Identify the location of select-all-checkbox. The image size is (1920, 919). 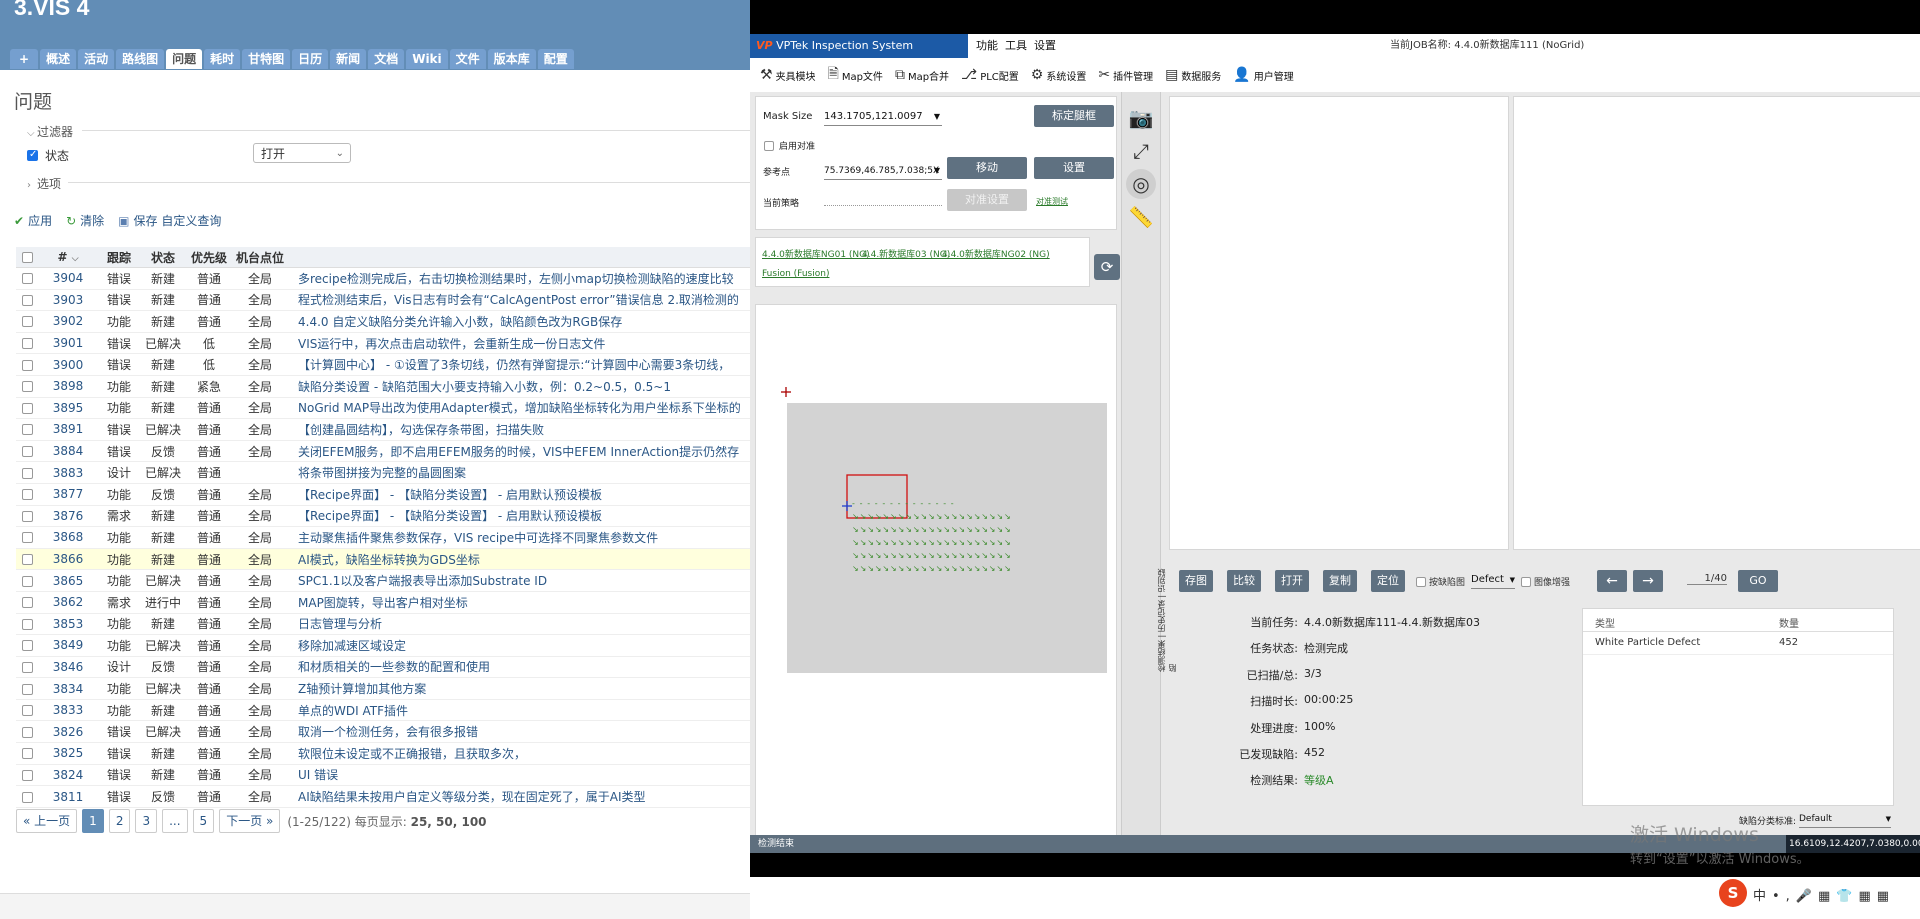
(27, 257).